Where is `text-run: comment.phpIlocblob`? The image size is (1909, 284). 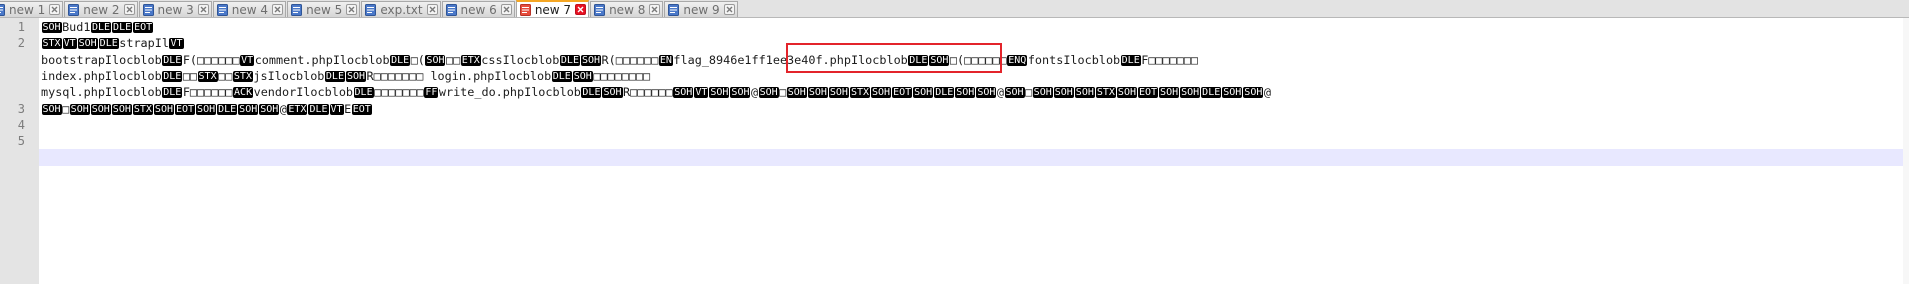
text-run: comment.phpIlocblob is located at coordinates (322, 59).